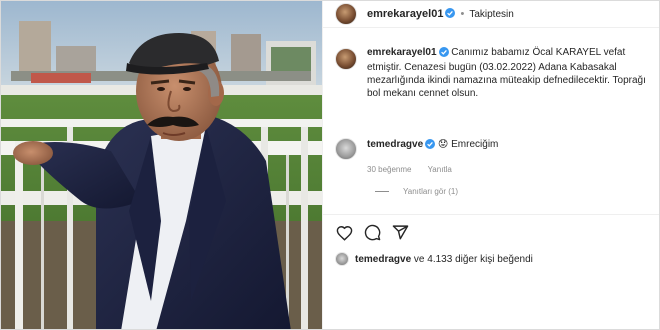  Describe the element at coordinates (342, 259) in the screenshot. I see `liker-avatar` at that location.